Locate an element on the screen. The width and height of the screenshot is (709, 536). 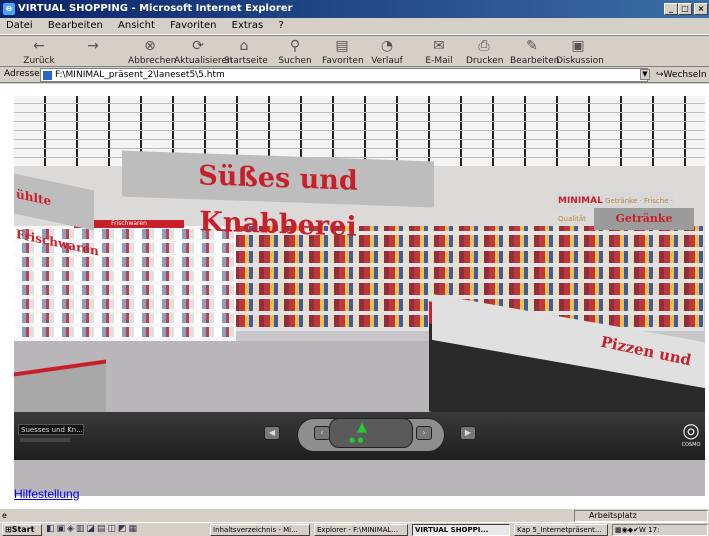
minimize-button: _ is located at coordinates (671, 9).